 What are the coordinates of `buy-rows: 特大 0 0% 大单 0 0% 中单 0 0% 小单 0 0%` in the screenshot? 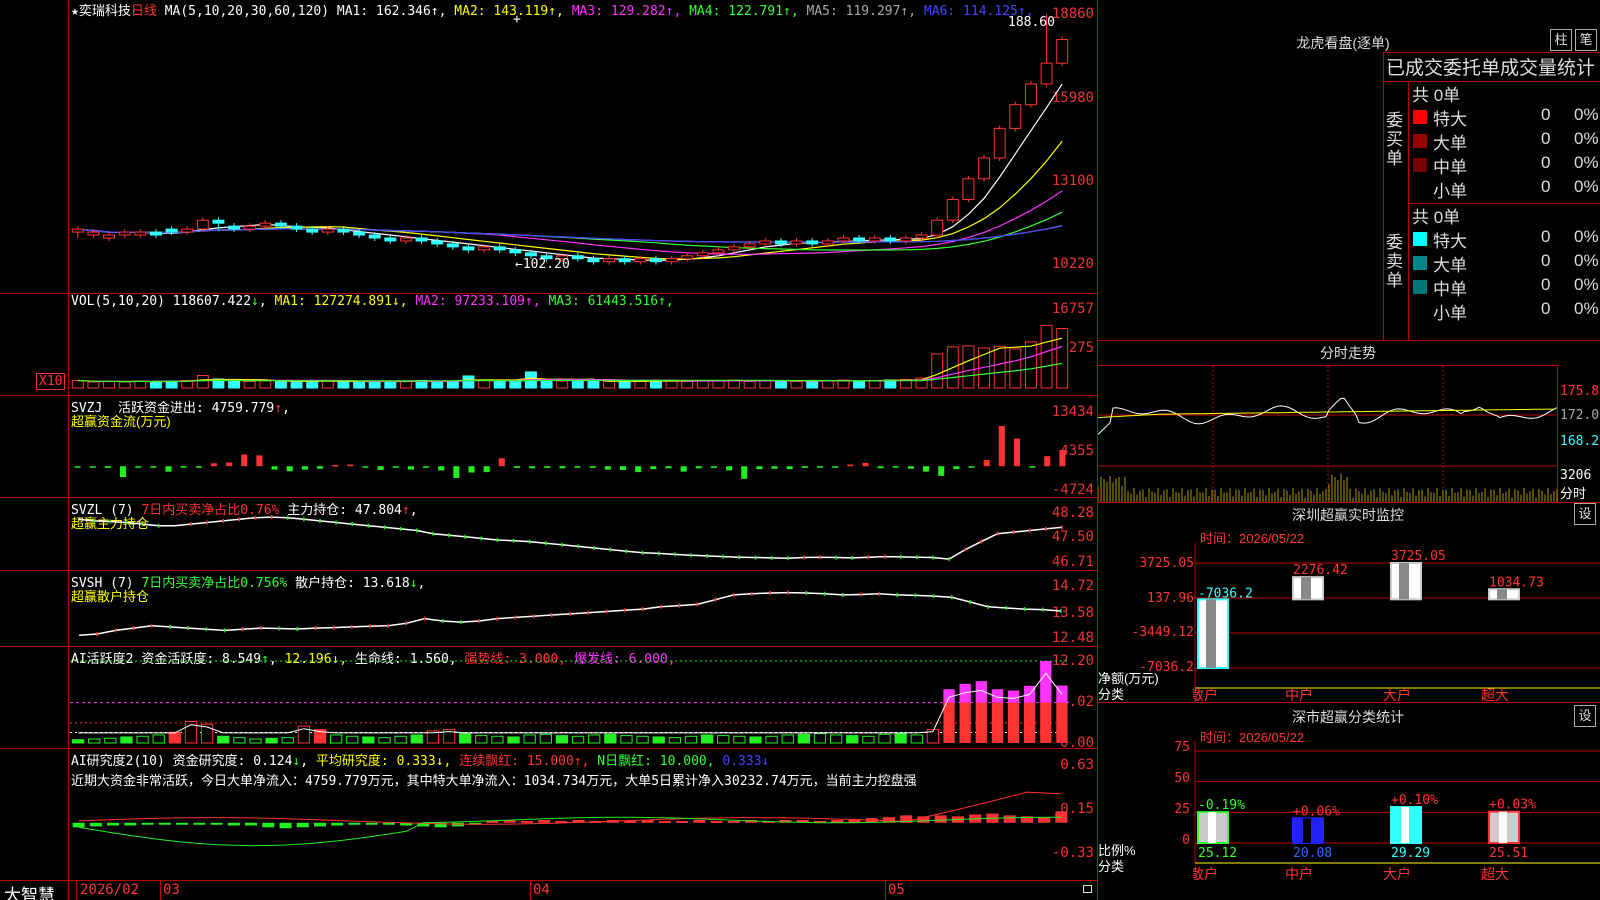 It's located at (1504, 153).